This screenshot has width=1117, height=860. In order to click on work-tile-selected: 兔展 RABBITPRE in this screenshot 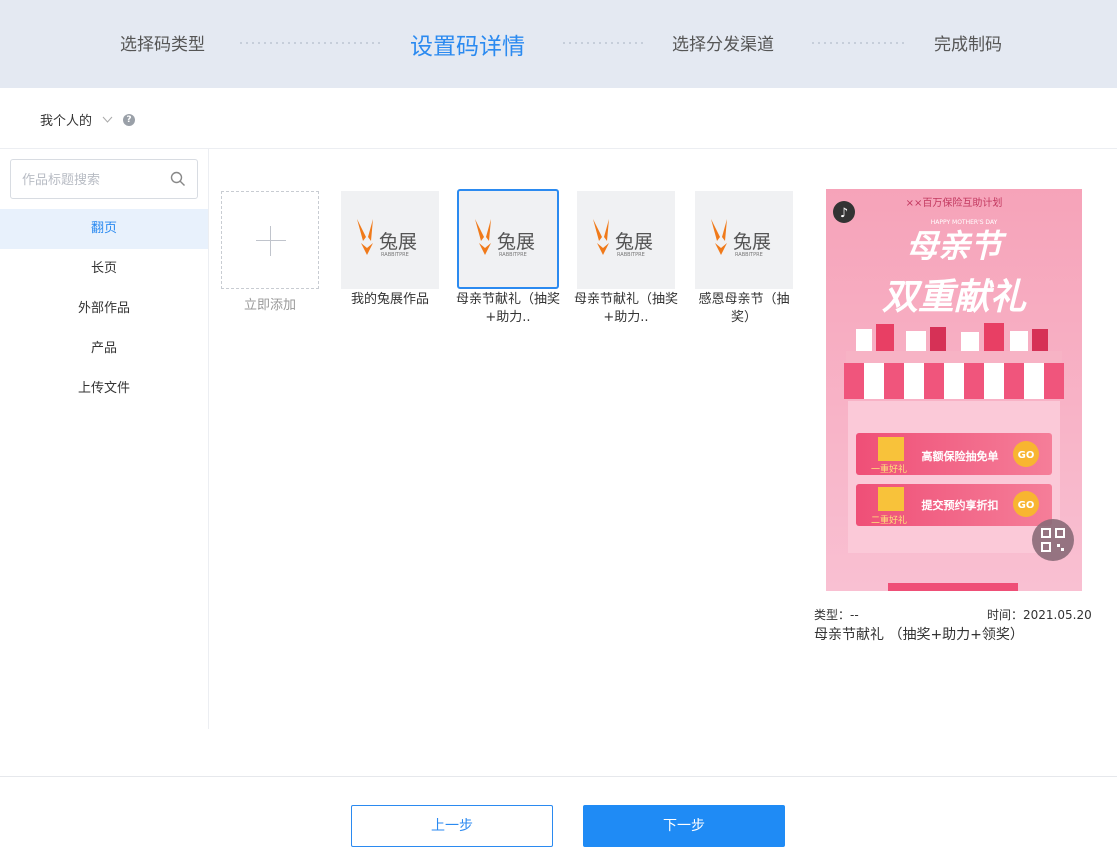, I will do `click(508, 239)`.